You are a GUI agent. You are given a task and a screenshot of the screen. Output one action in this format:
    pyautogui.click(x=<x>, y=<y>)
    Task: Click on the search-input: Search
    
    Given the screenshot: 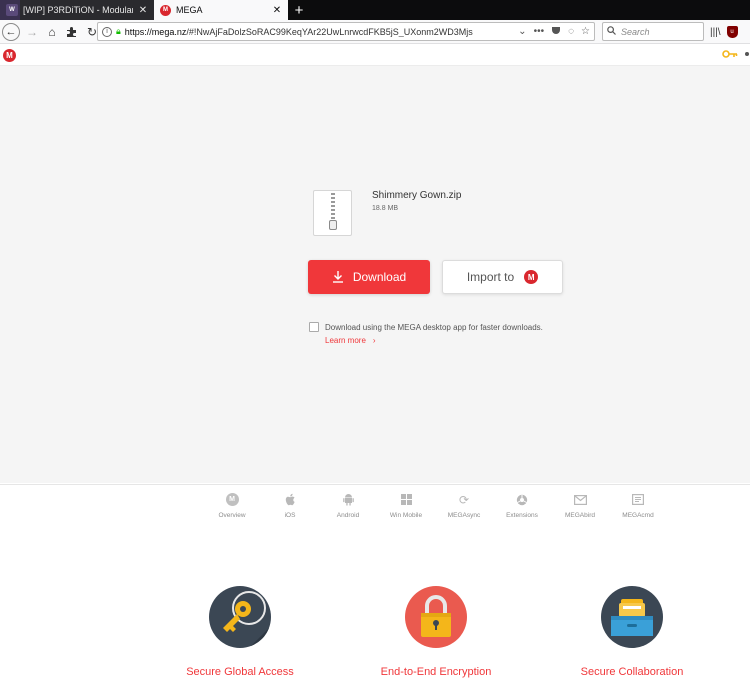 What is the action you would take?
    pyautogui.click(x=635, y=32)
    